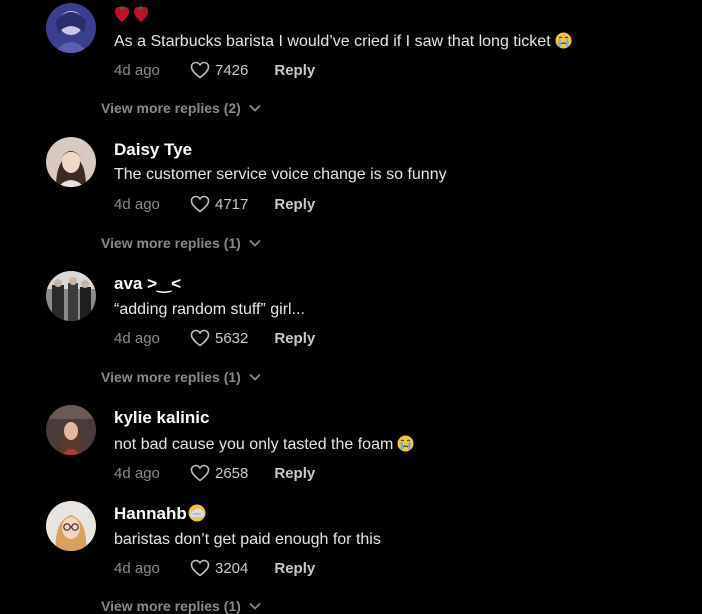 The height and width of the screenshot is (614, 702). I want to click on username: Hannahb, so click(160, 514).